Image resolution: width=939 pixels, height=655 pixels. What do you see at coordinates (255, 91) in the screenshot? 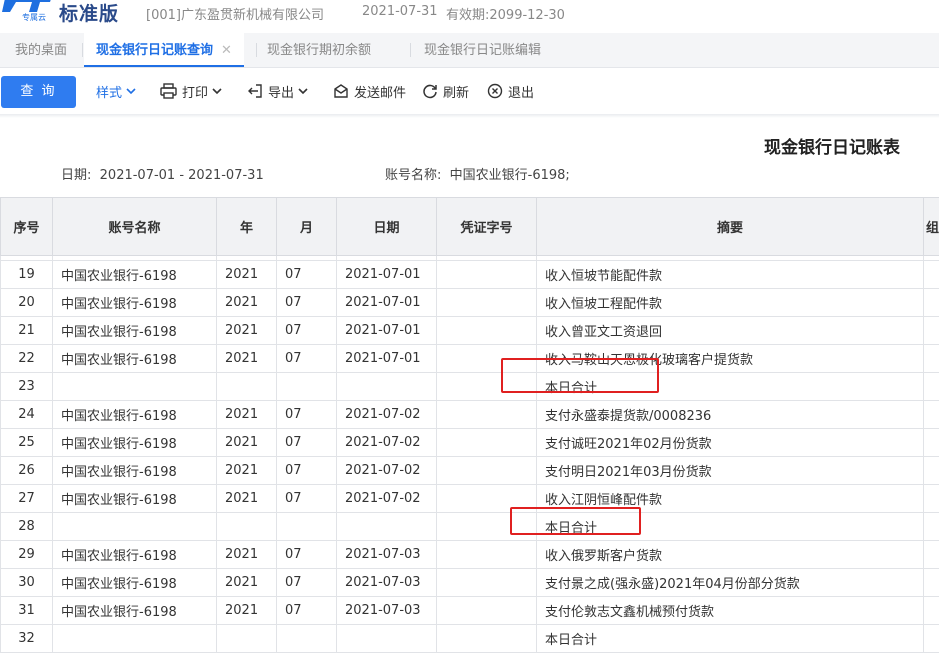
I see `export-icon` at bounding box center [255, 91].